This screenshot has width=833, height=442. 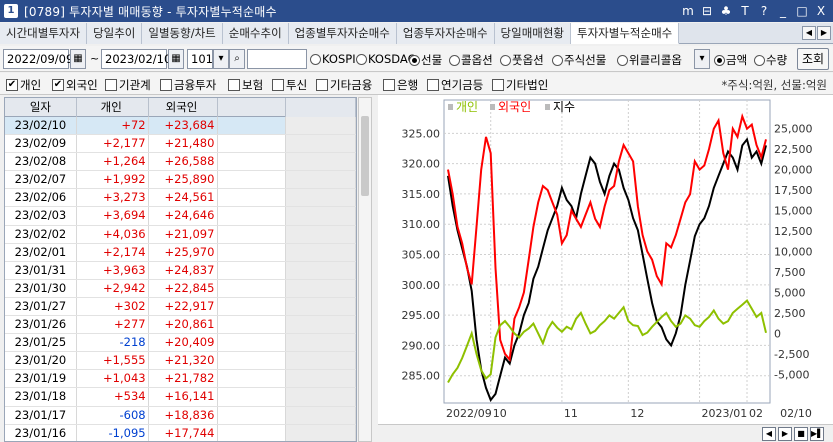 I want to click on table-row: 23/01/26 +277 +20,861, so click(x=180, y=325).